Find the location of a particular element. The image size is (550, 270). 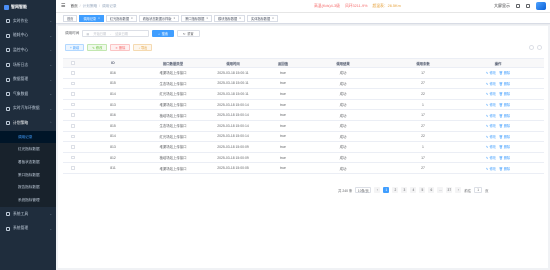

start-date-placeholder: 开始日期 is located at coordinates (100, 34).